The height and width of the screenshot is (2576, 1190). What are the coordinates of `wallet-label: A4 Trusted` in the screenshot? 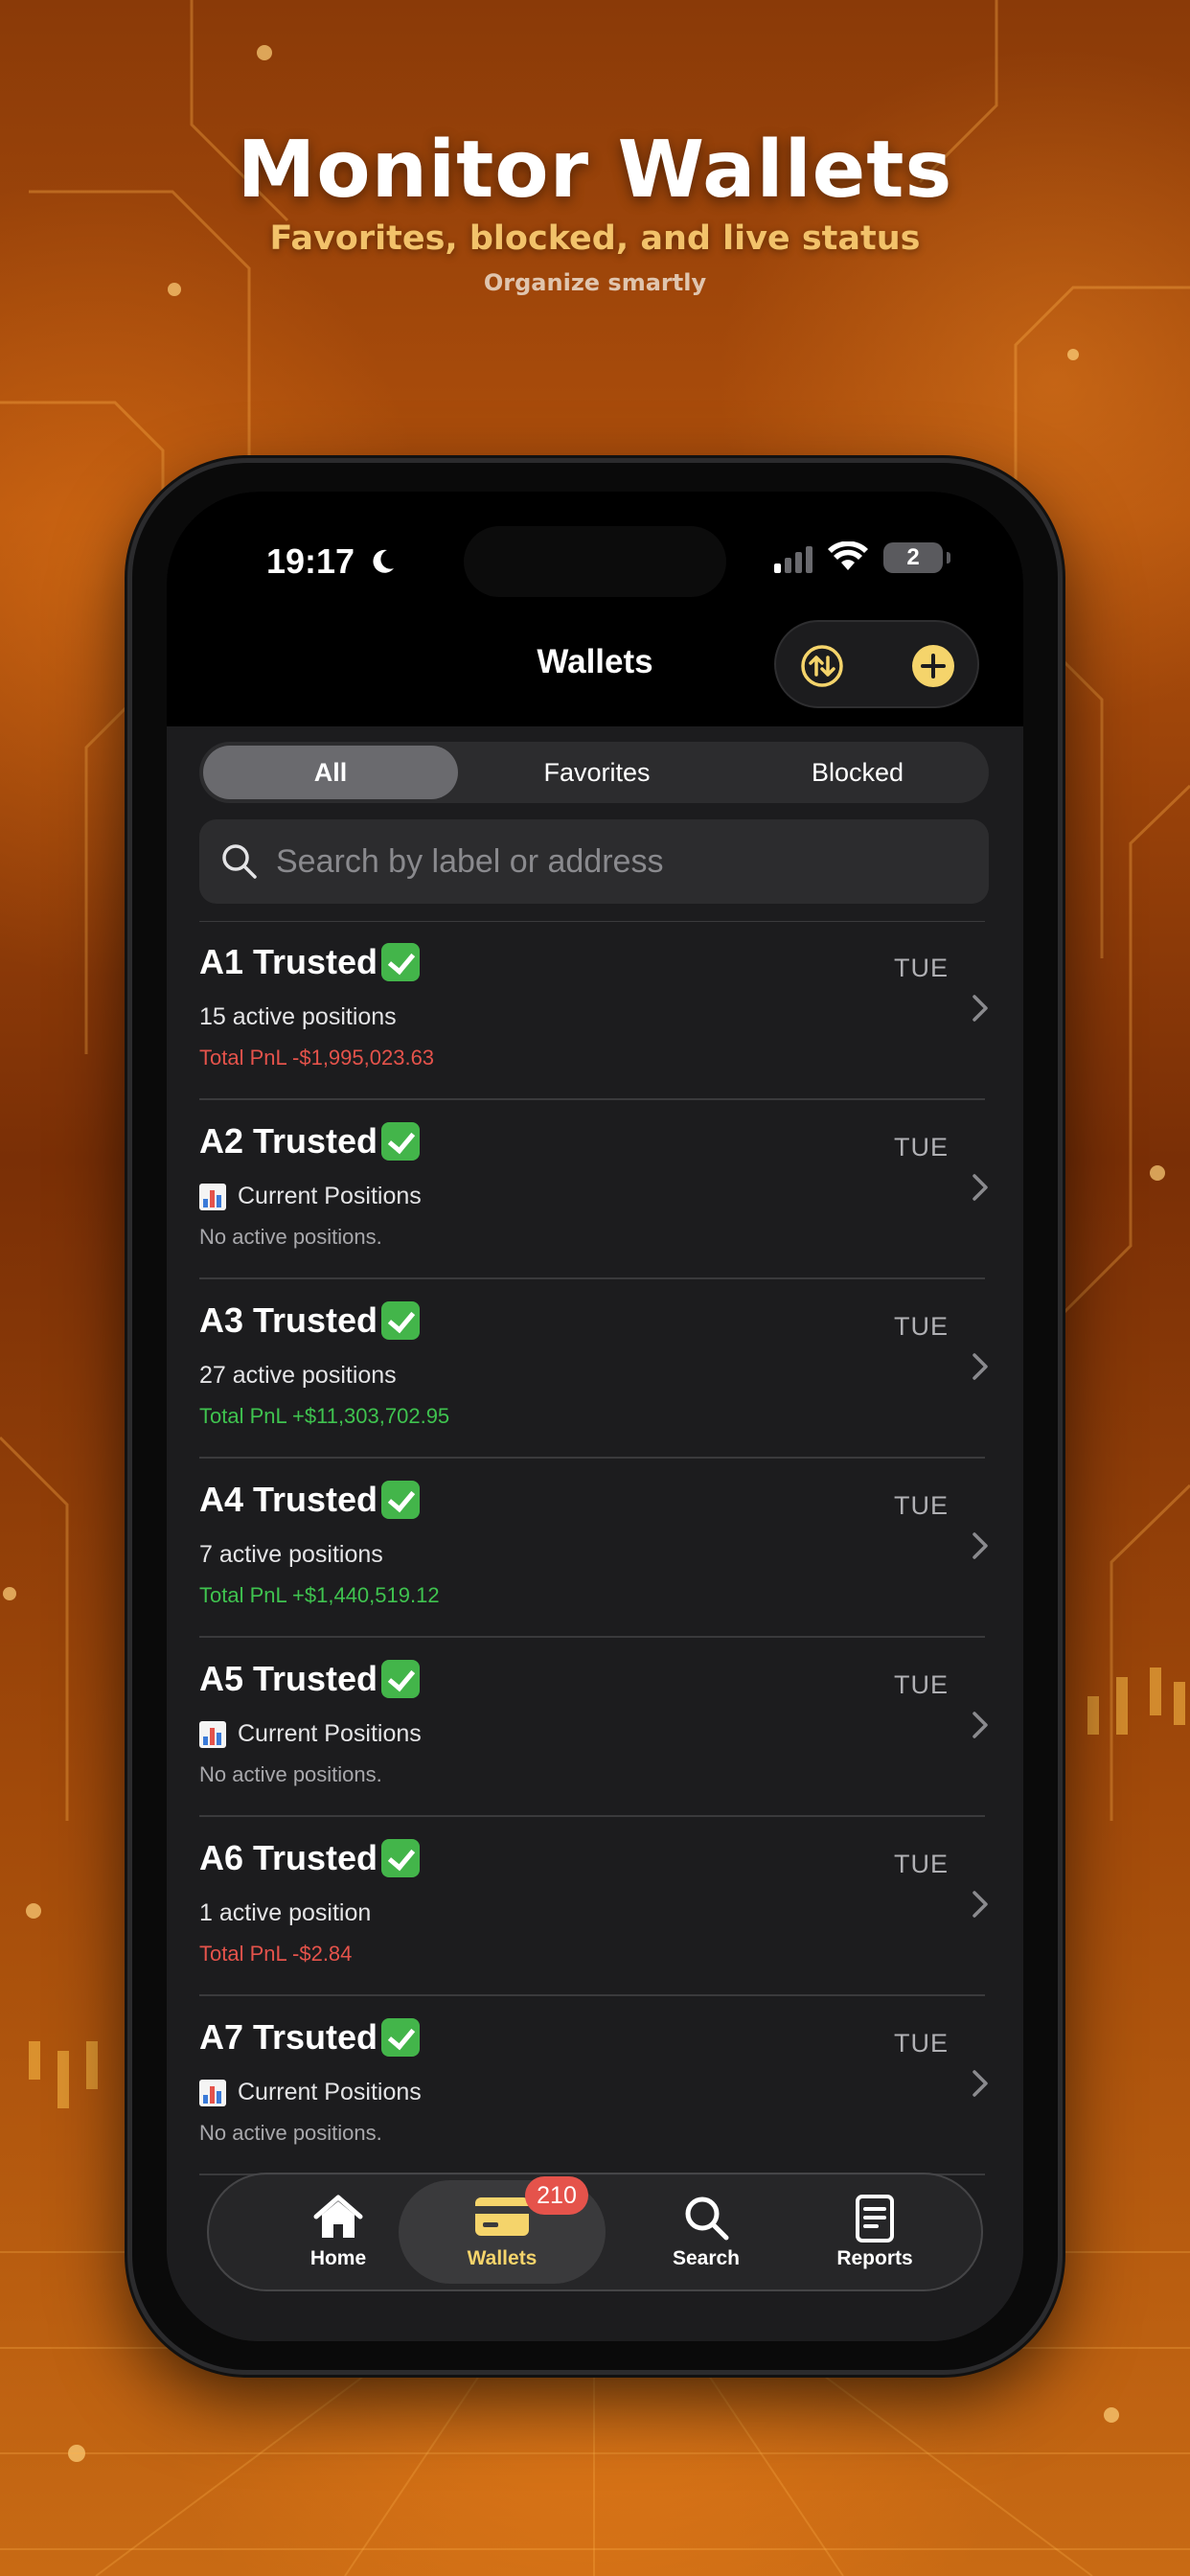 It's located at (310, 1500).